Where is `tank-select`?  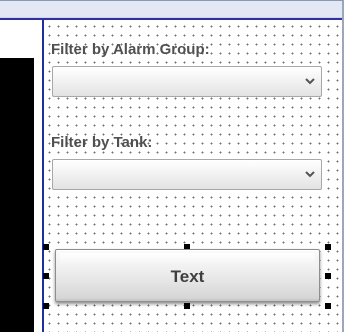 tank-select is located at coordinates (187, 174).